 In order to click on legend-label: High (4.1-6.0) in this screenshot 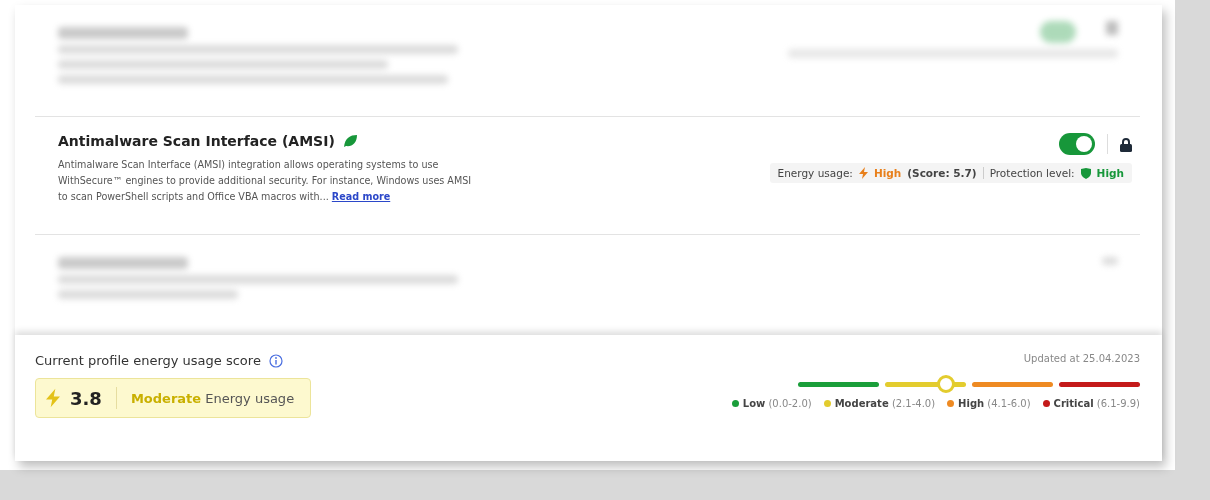, I will do `click(994, 403)`.